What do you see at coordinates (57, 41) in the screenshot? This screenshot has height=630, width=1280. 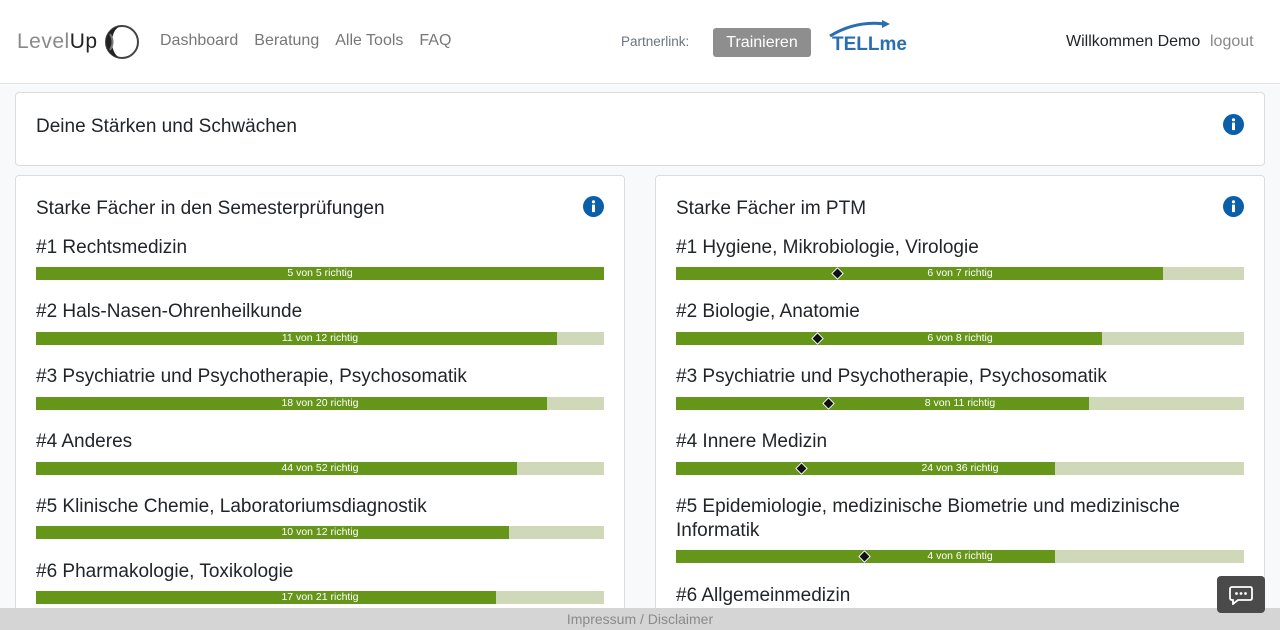 I see `brand-name: LevelUp` at bounding box center [57, 41].